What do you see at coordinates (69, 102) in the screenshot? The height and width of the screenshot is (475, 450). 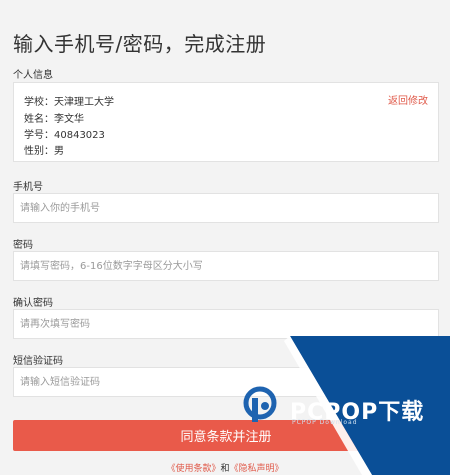 I see `school-info: 学校：天津理工大学` at bounding box center [69, 102].